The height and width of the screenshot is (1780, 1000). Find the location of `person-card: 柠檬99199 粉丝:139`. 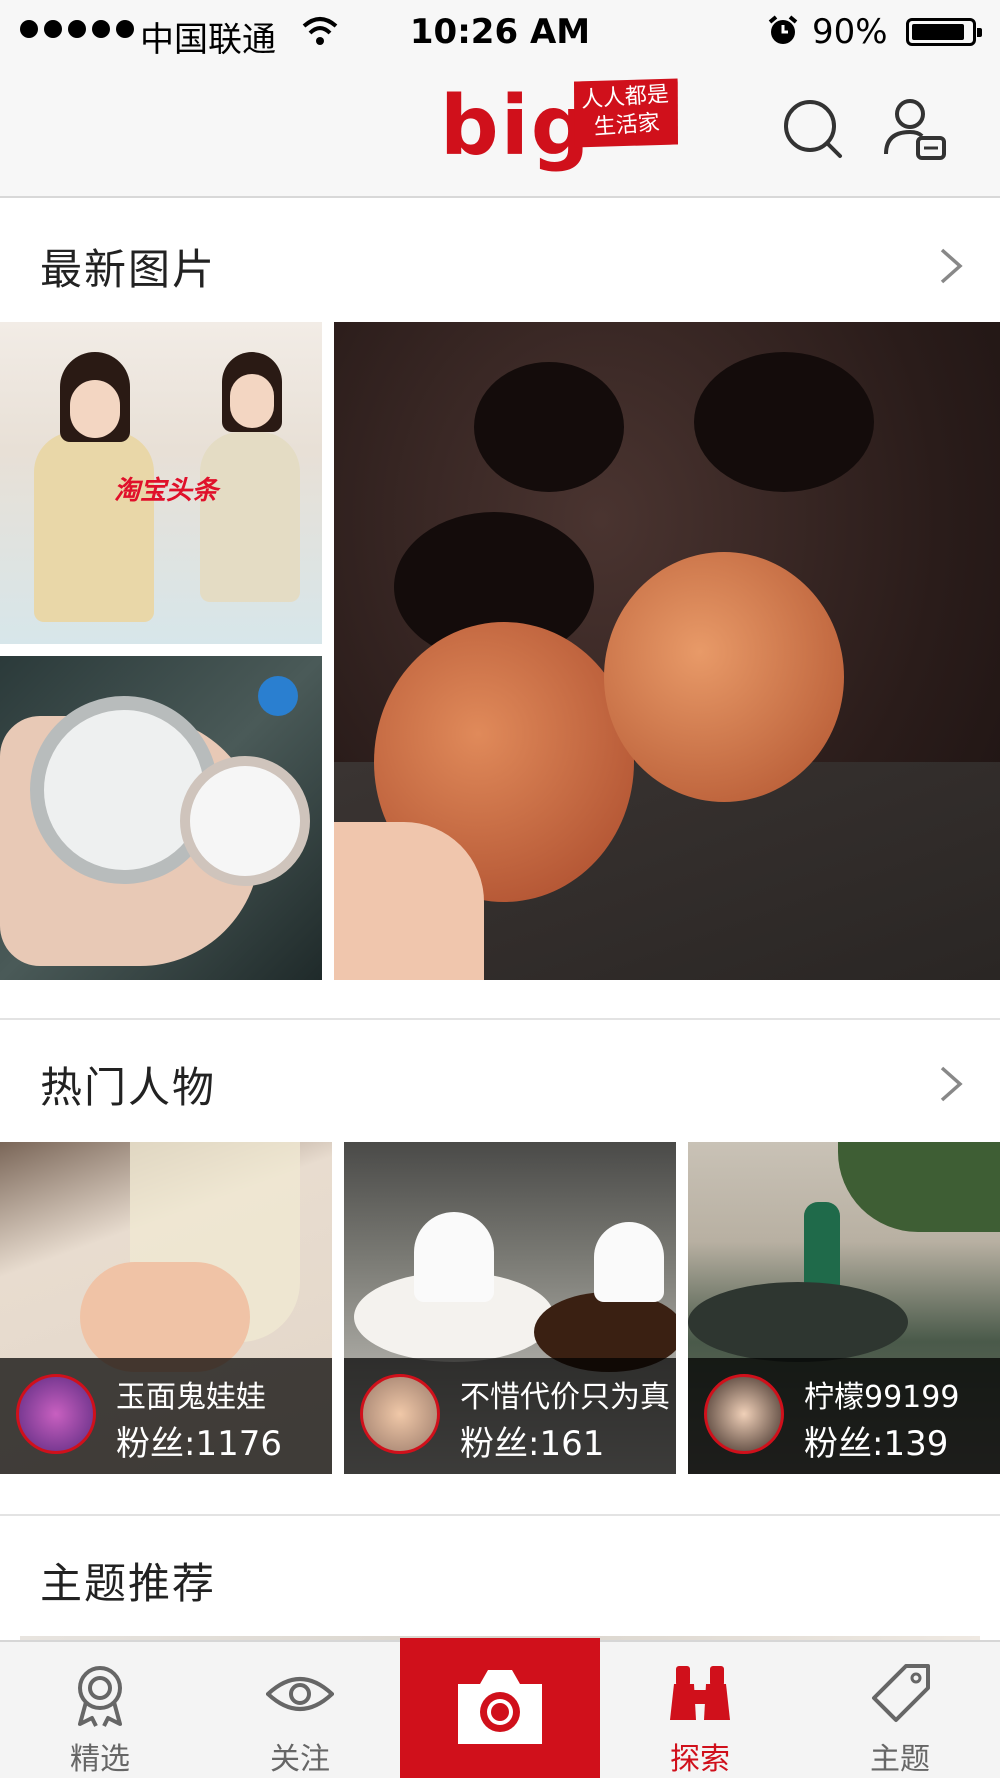

person-card: 柠檬99199 粉丝:139 is located at coordinates (844, 1308).